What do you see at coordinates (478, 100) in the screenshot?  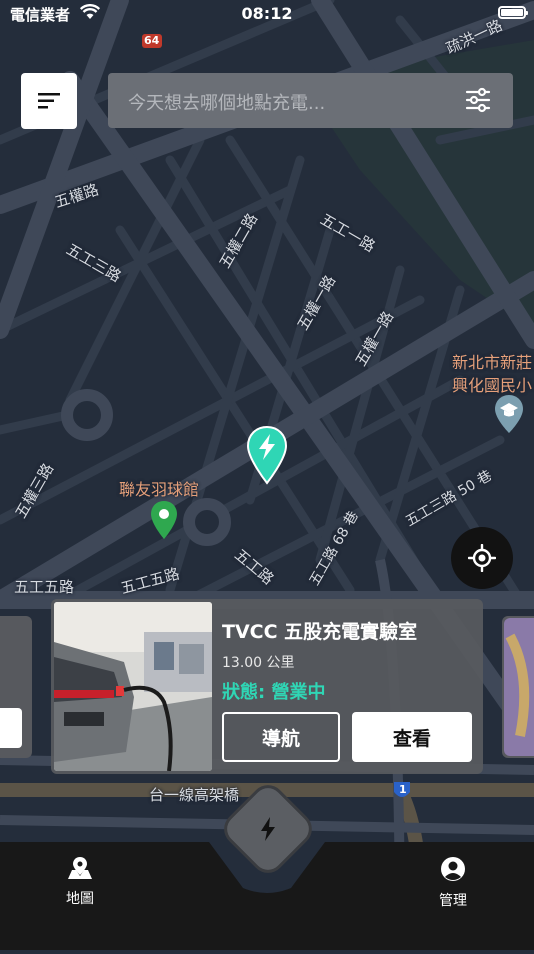 I see `filter-icon` at bounding box center [478, 100].